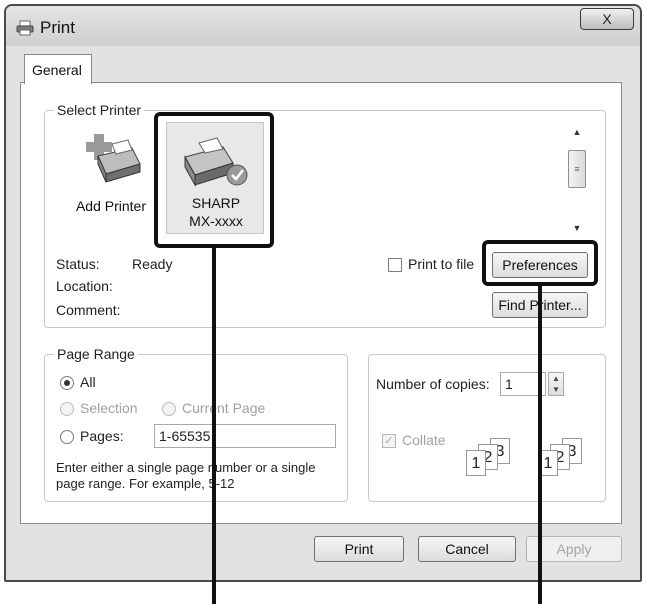 The width and height of the screenshot is (646, 604). What do you see at coordinates (152, 264) in the screenshot?
I see `status-value: Ready` at bounding box center [152, 264].